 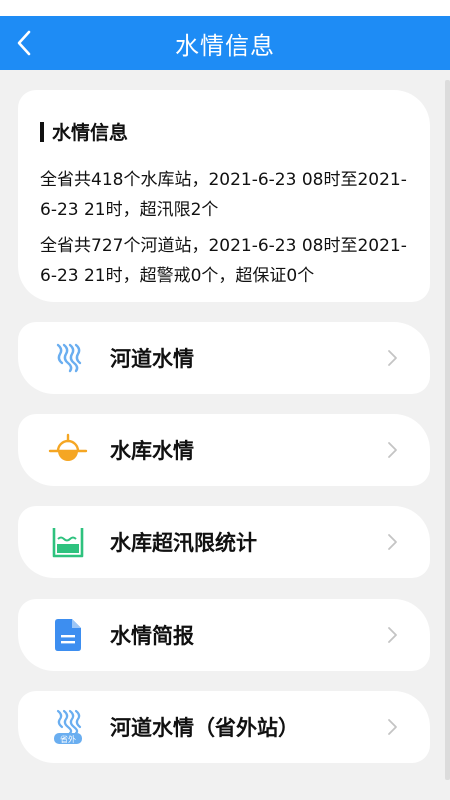 What do you see at coordinates (224, 358) in the screenshot?
I see `menu-item-river: 河道水情` at bounding box center [224, 358].